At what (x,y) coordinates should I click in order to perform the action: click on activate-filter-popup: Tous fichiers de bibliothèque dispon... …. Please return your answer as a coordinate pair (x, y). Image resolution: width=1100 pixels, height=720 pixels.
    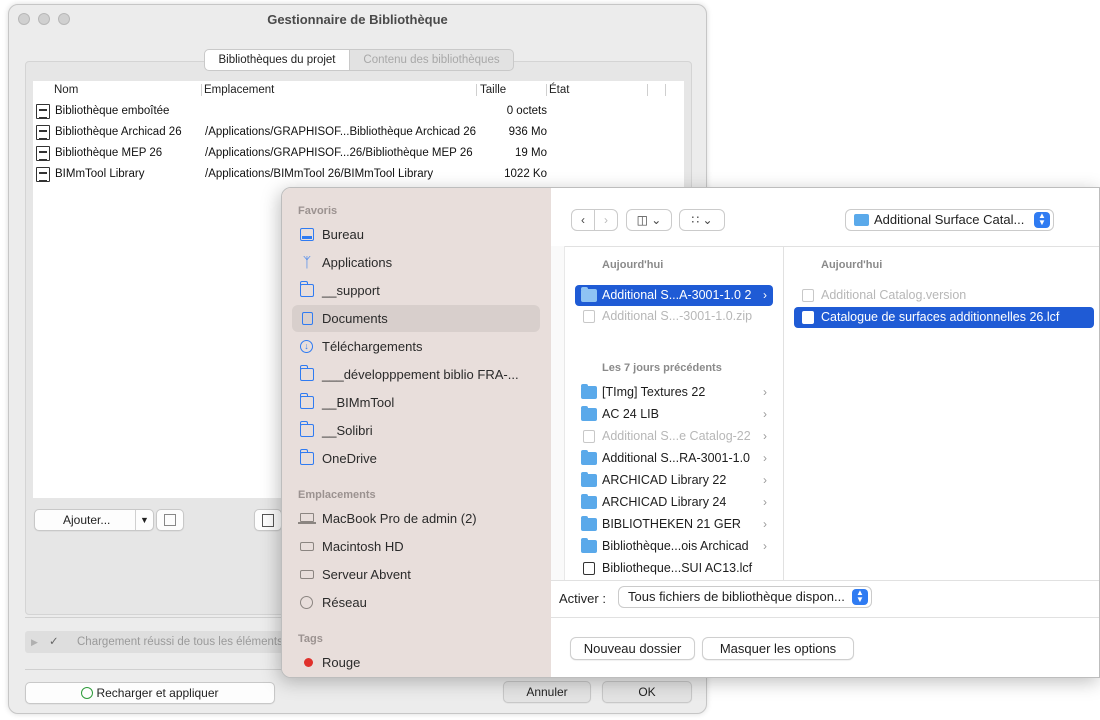
    Looking at the image, I should click on (745, 597).